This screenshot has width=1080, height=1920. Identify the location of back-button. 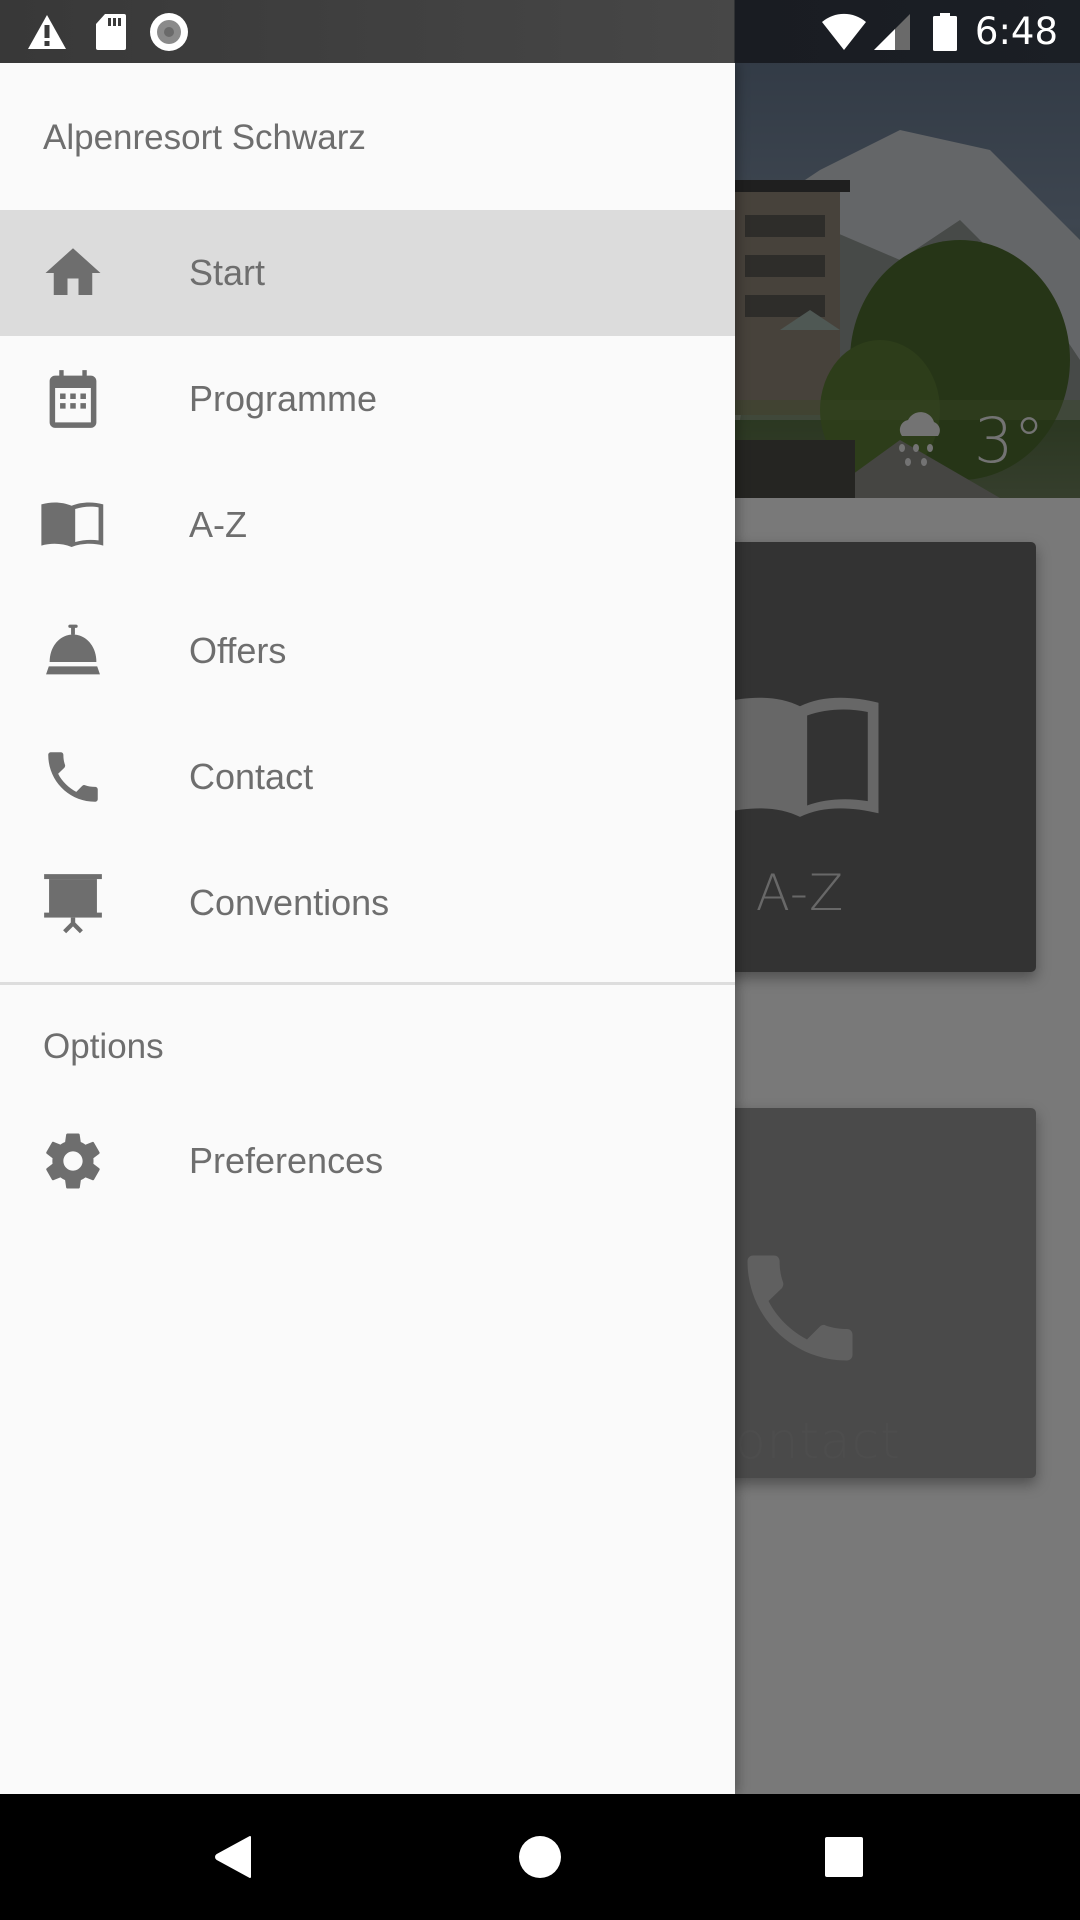
(234, 1857).